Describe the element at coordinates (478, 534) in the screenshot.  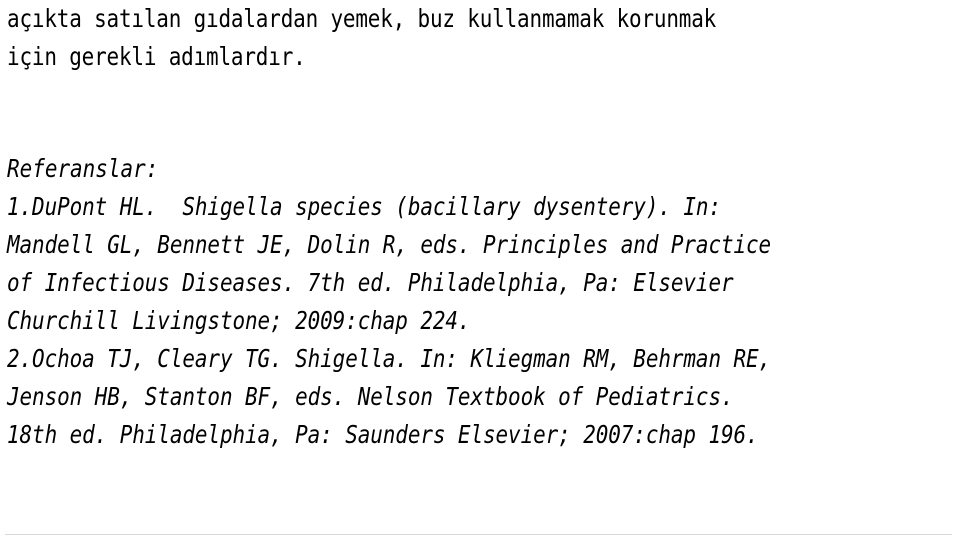
I see `bottom-divider` at that location.